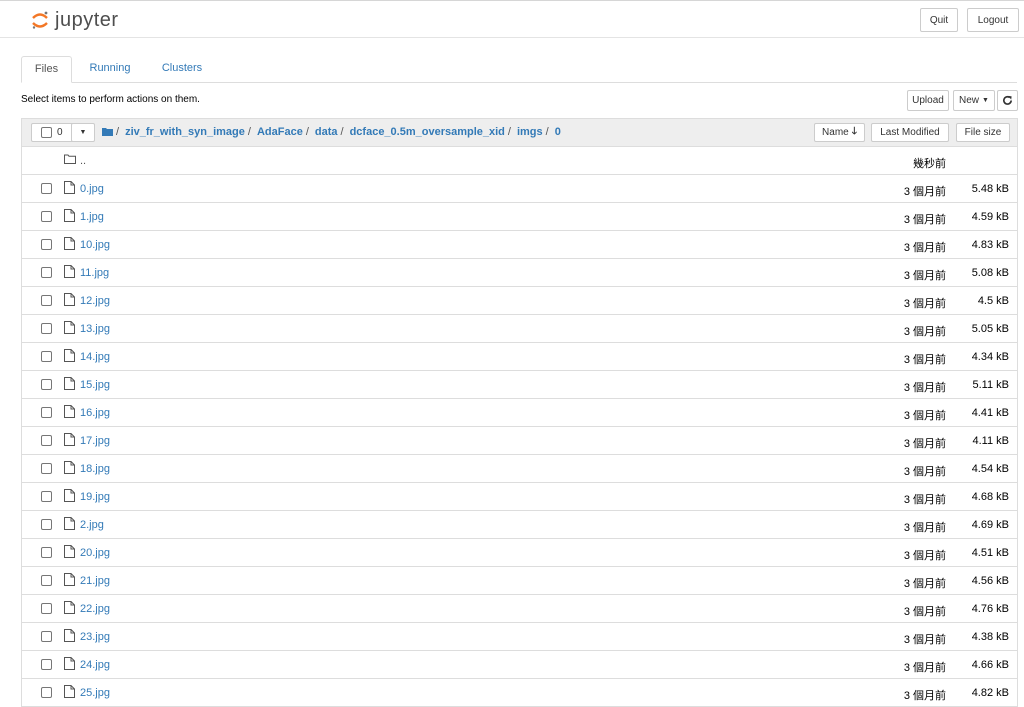  I want to click on file-row: 0.jpg 3 個月前 5.48 kB, so click(519, 189).